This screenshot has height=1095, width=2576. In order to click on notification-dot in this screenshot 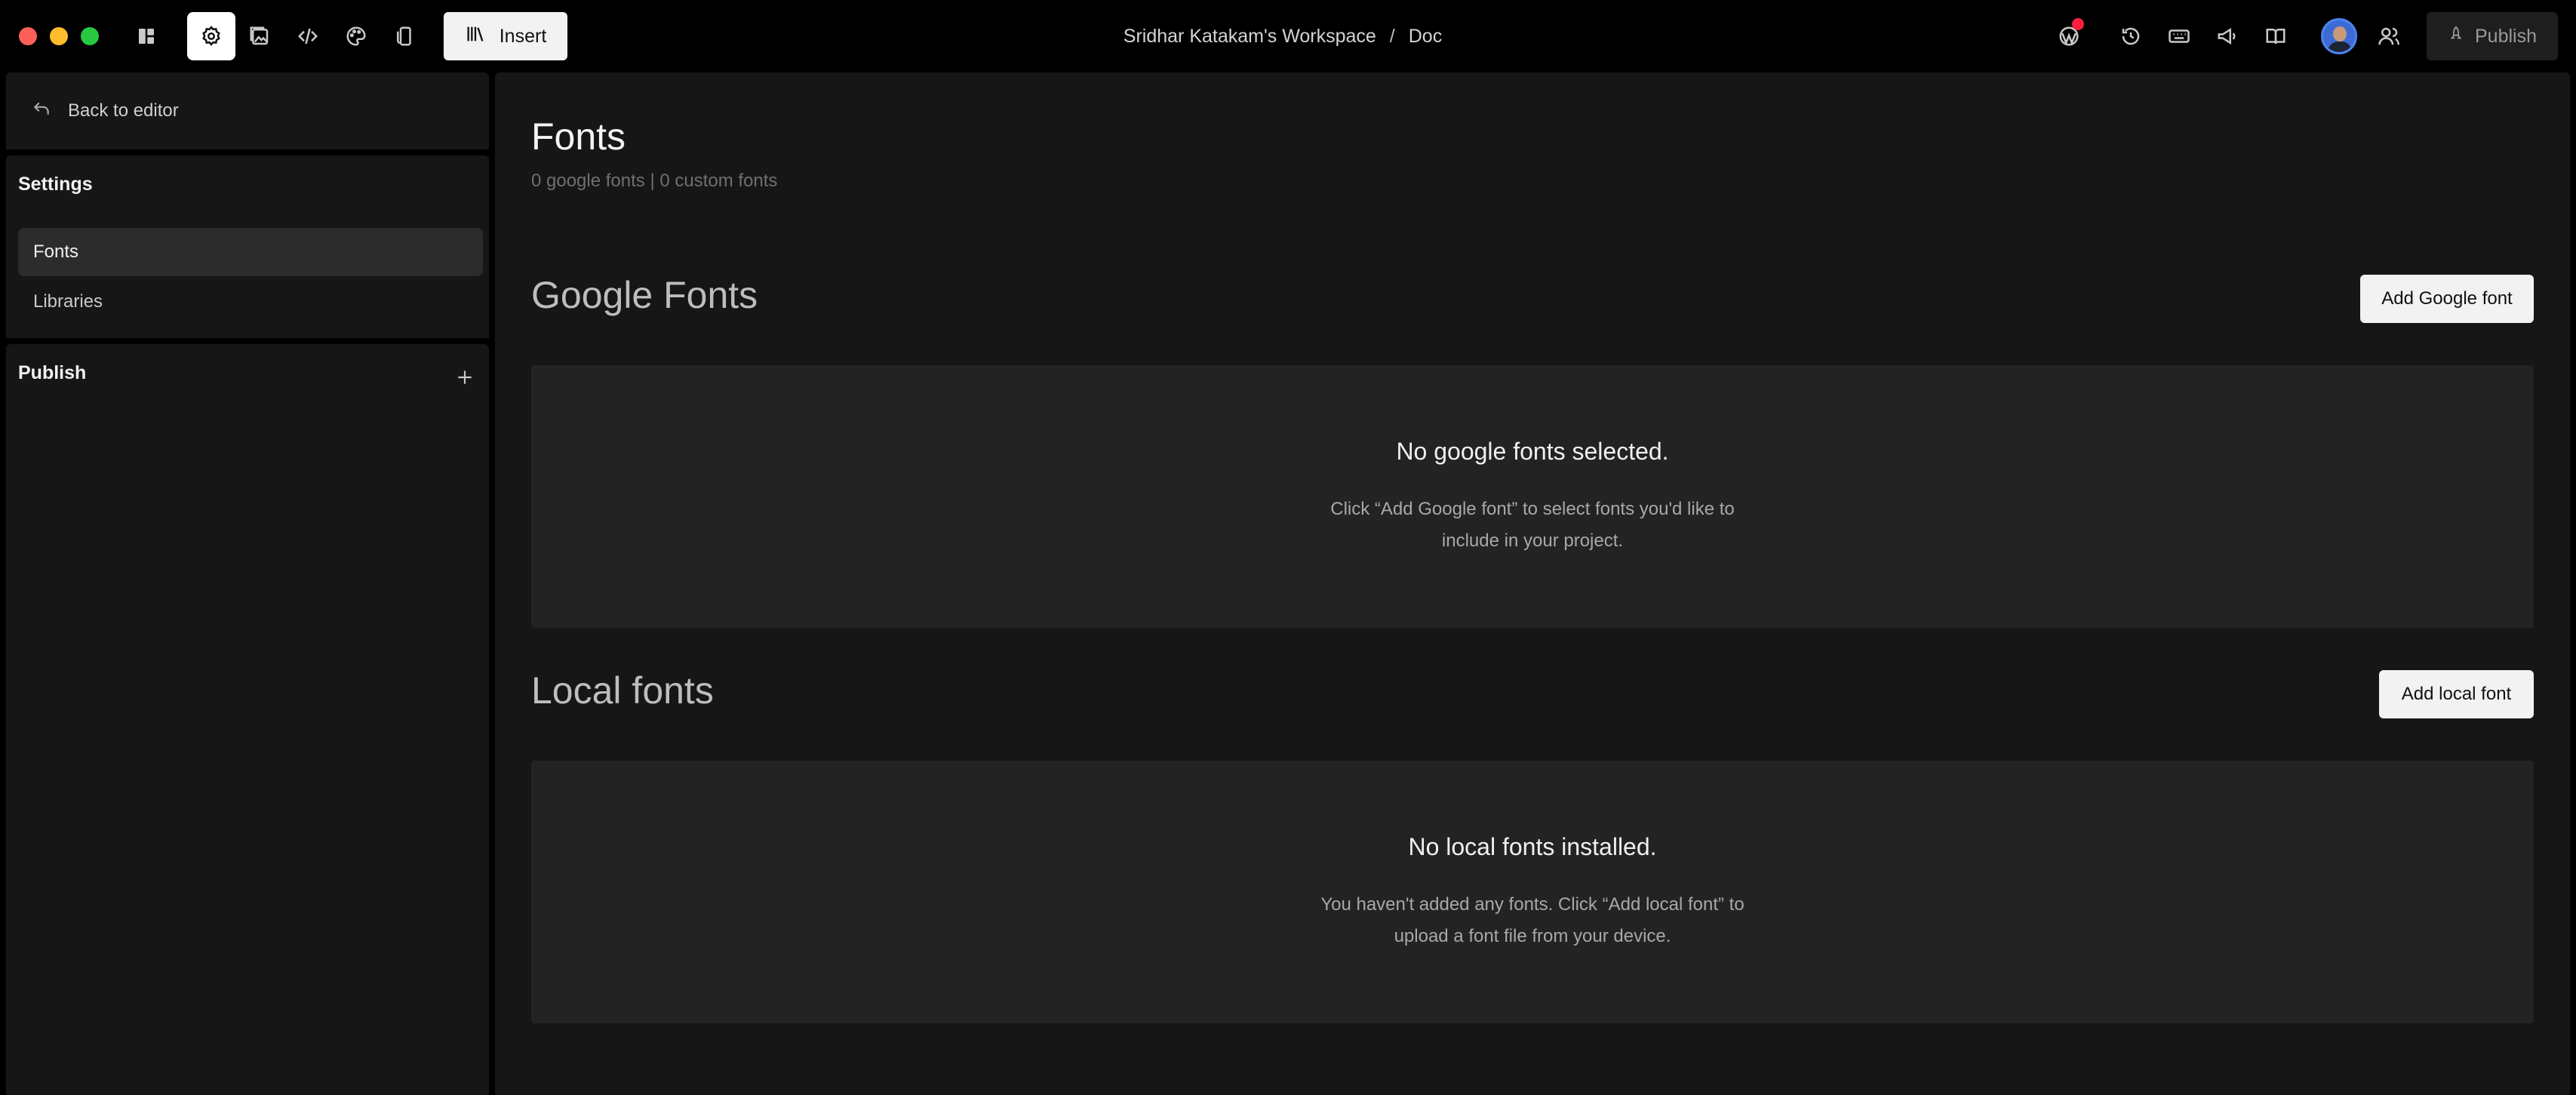, I will do `click(2078, 24)`.